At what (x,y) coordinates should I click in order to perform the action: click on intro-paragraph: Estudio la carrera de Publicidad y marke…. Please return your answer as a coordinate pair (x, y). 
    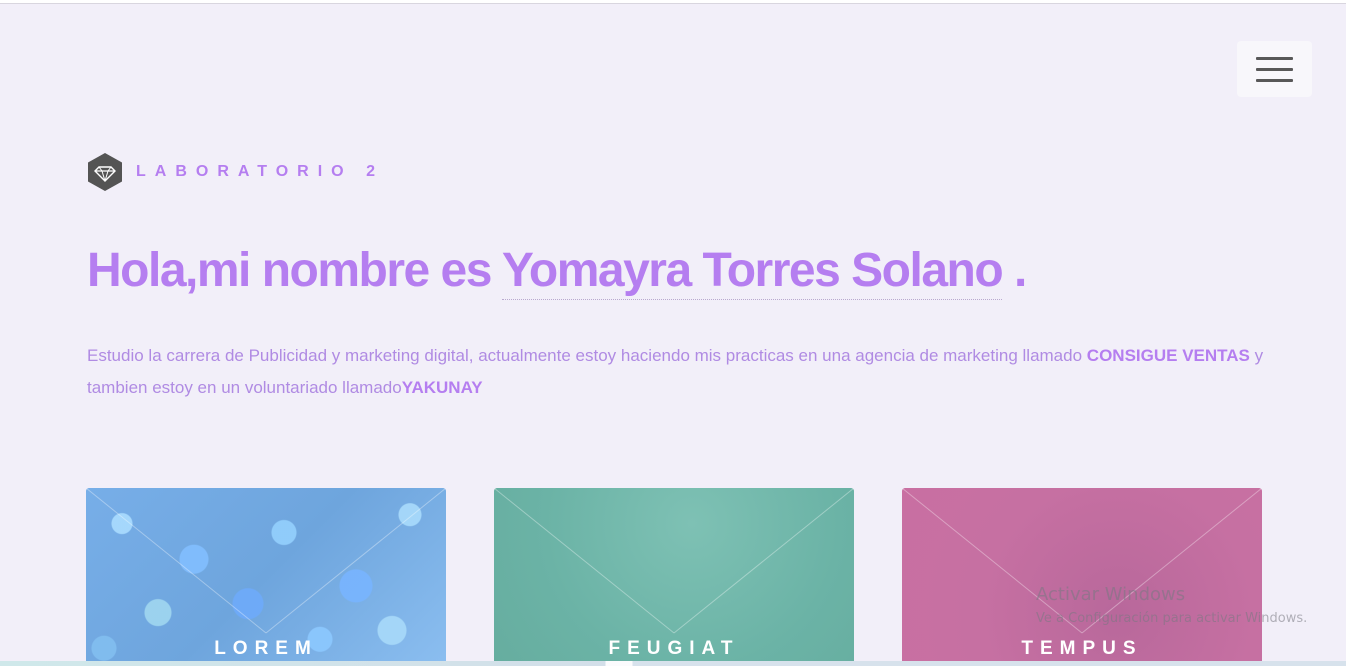
    Looking at the image, I should click on (677, 372).